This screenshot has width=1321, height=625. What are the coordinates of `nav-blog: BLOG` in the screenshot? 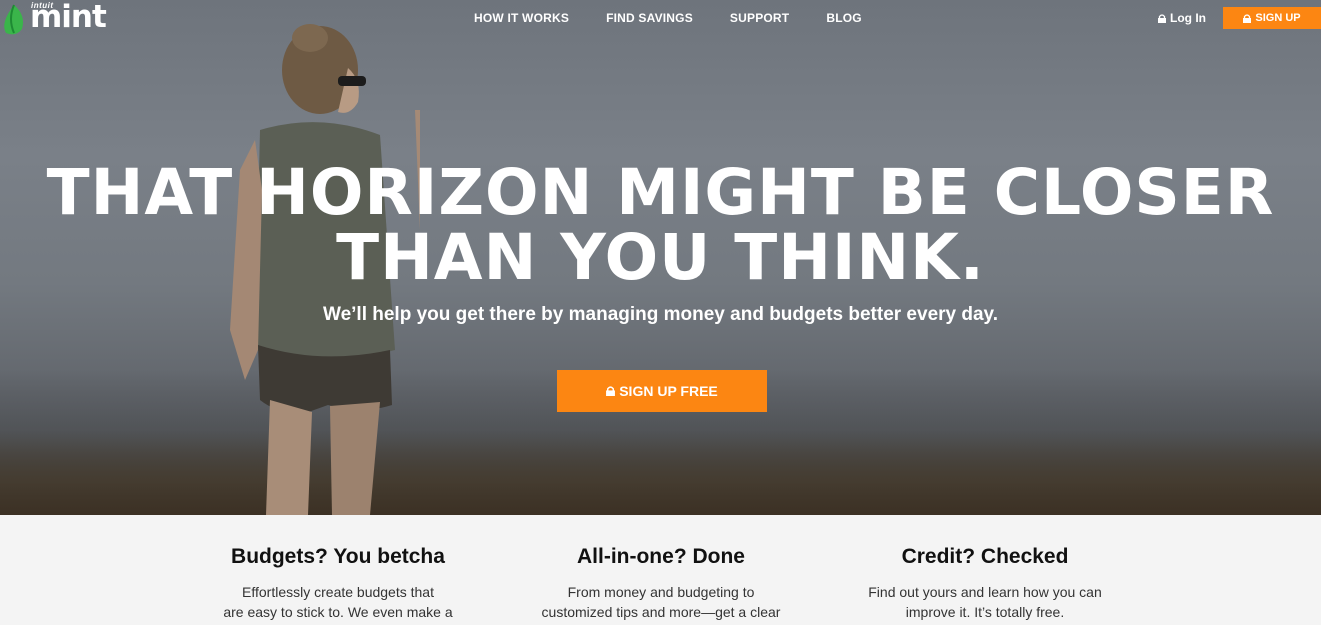 It's located at (843, 18).